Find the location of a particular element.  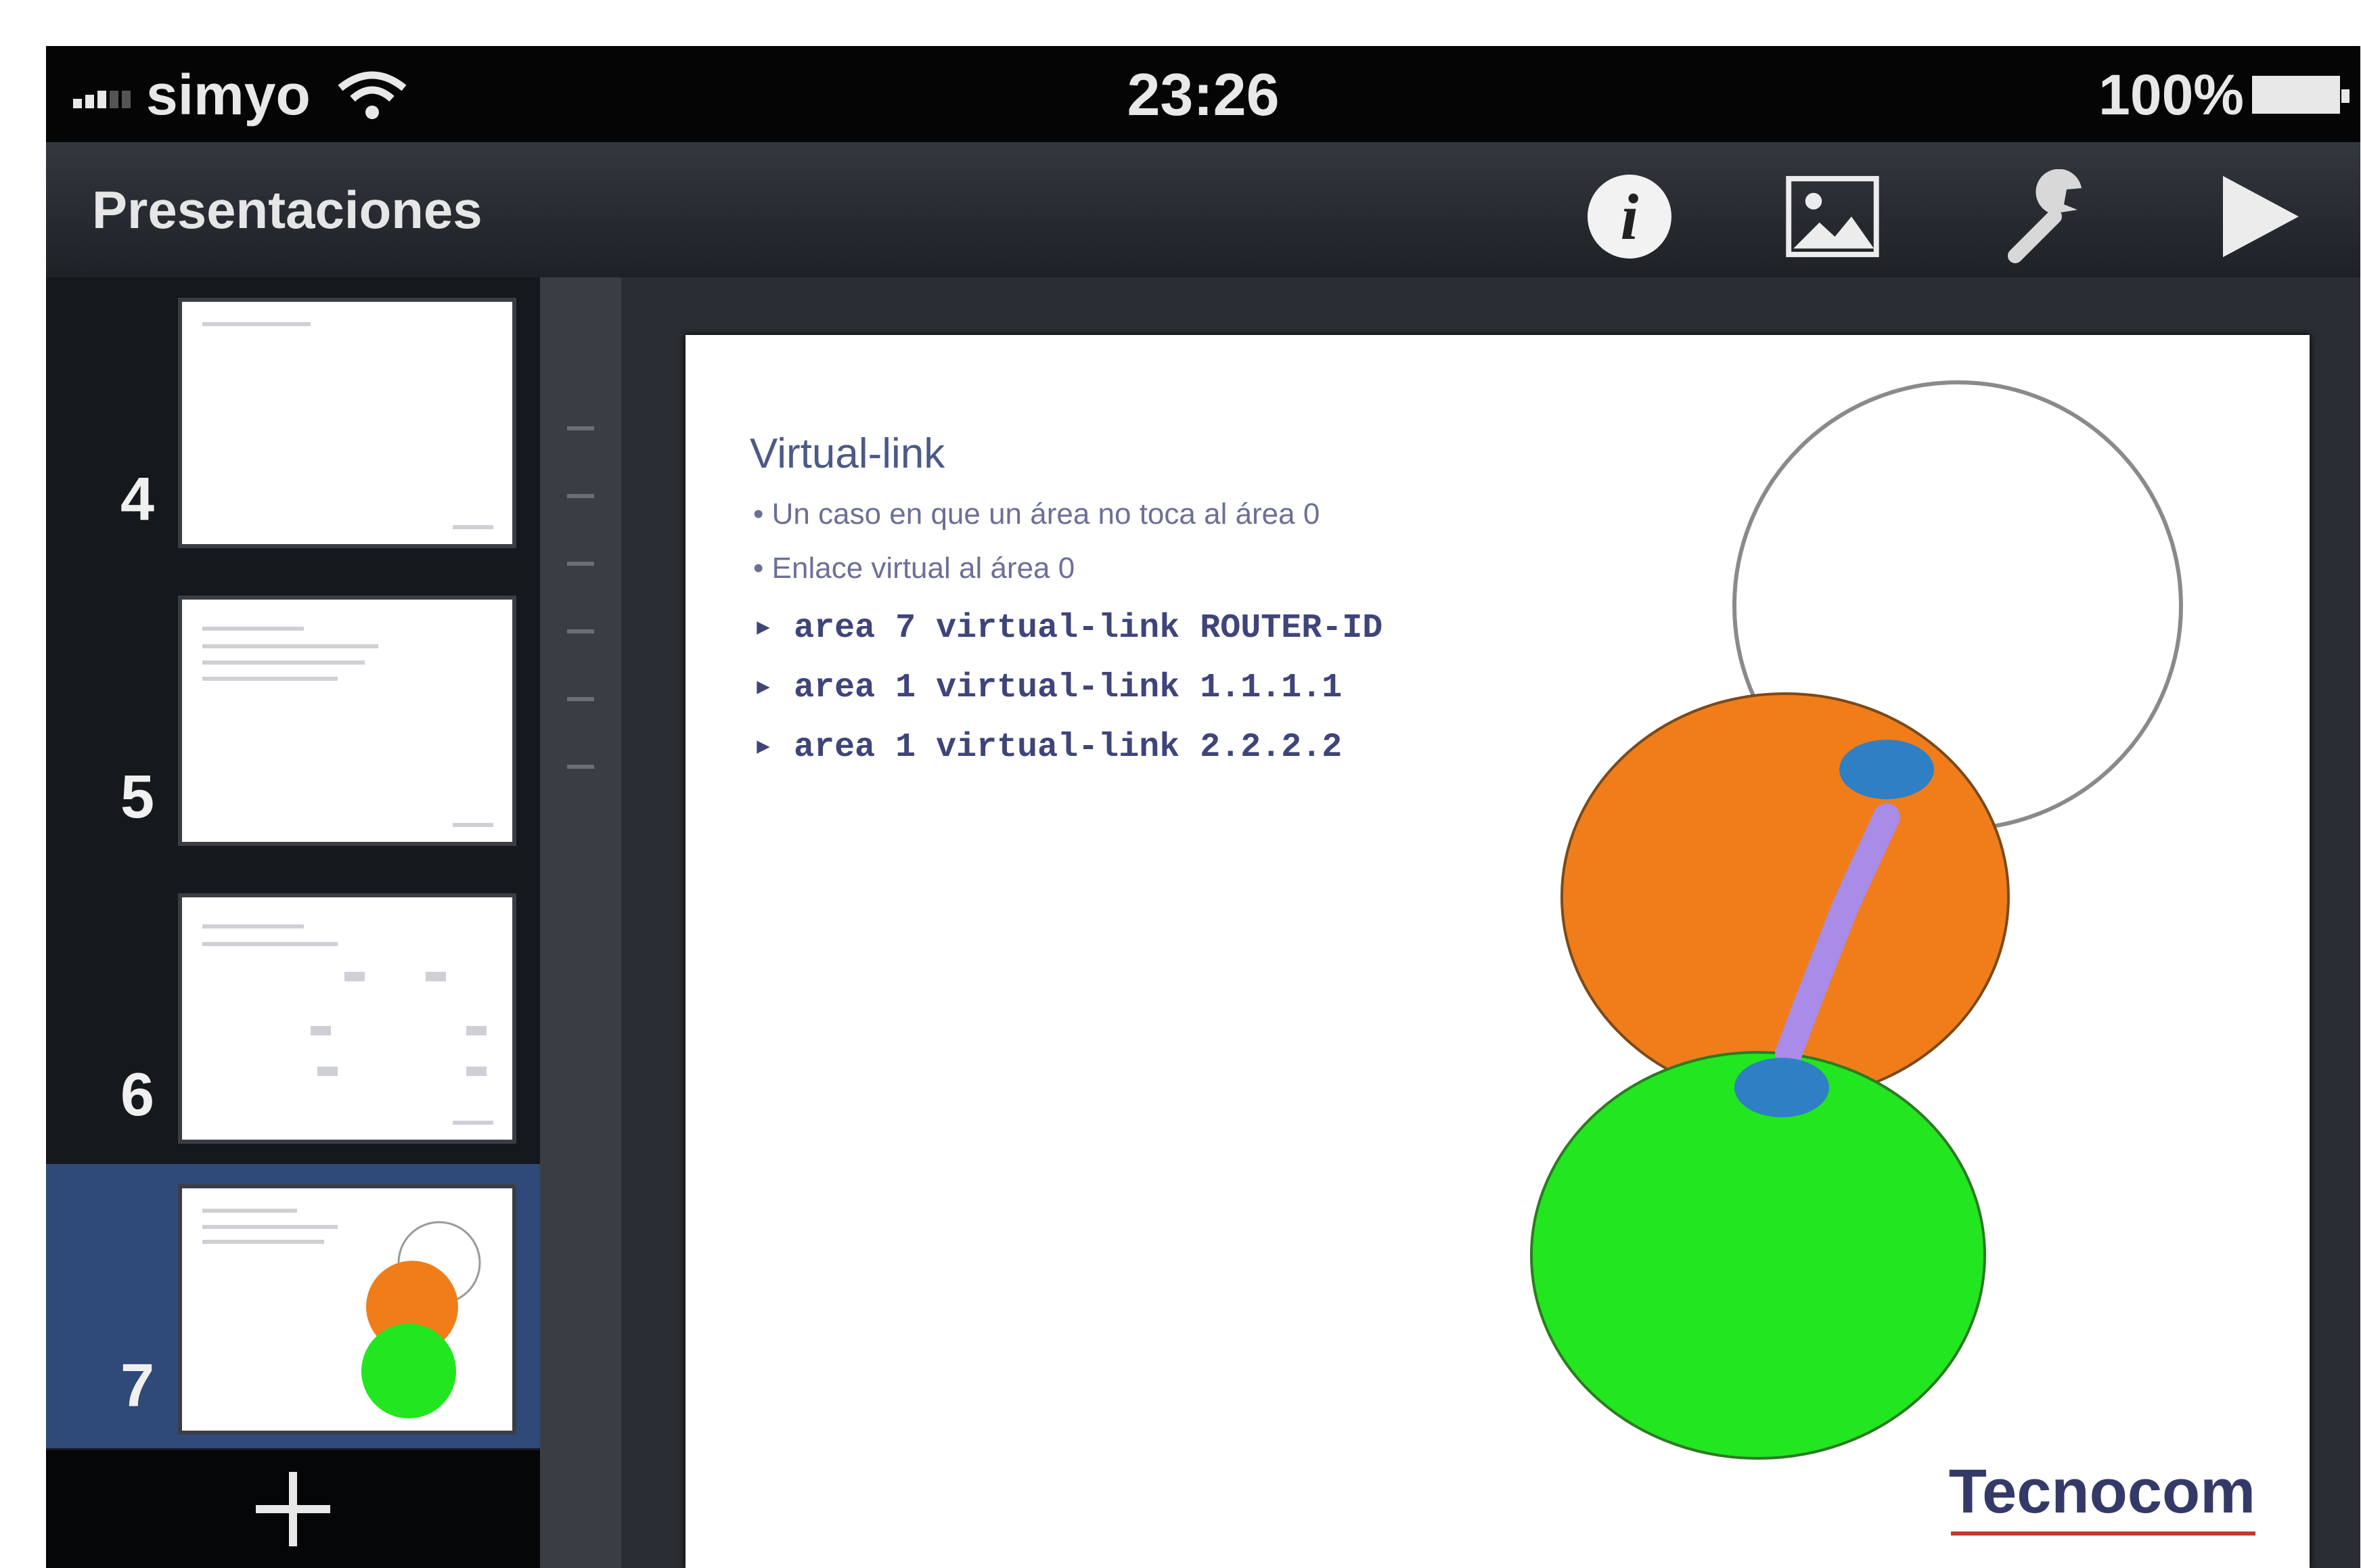

add-slide-button is located at coordinates (293, 1509).